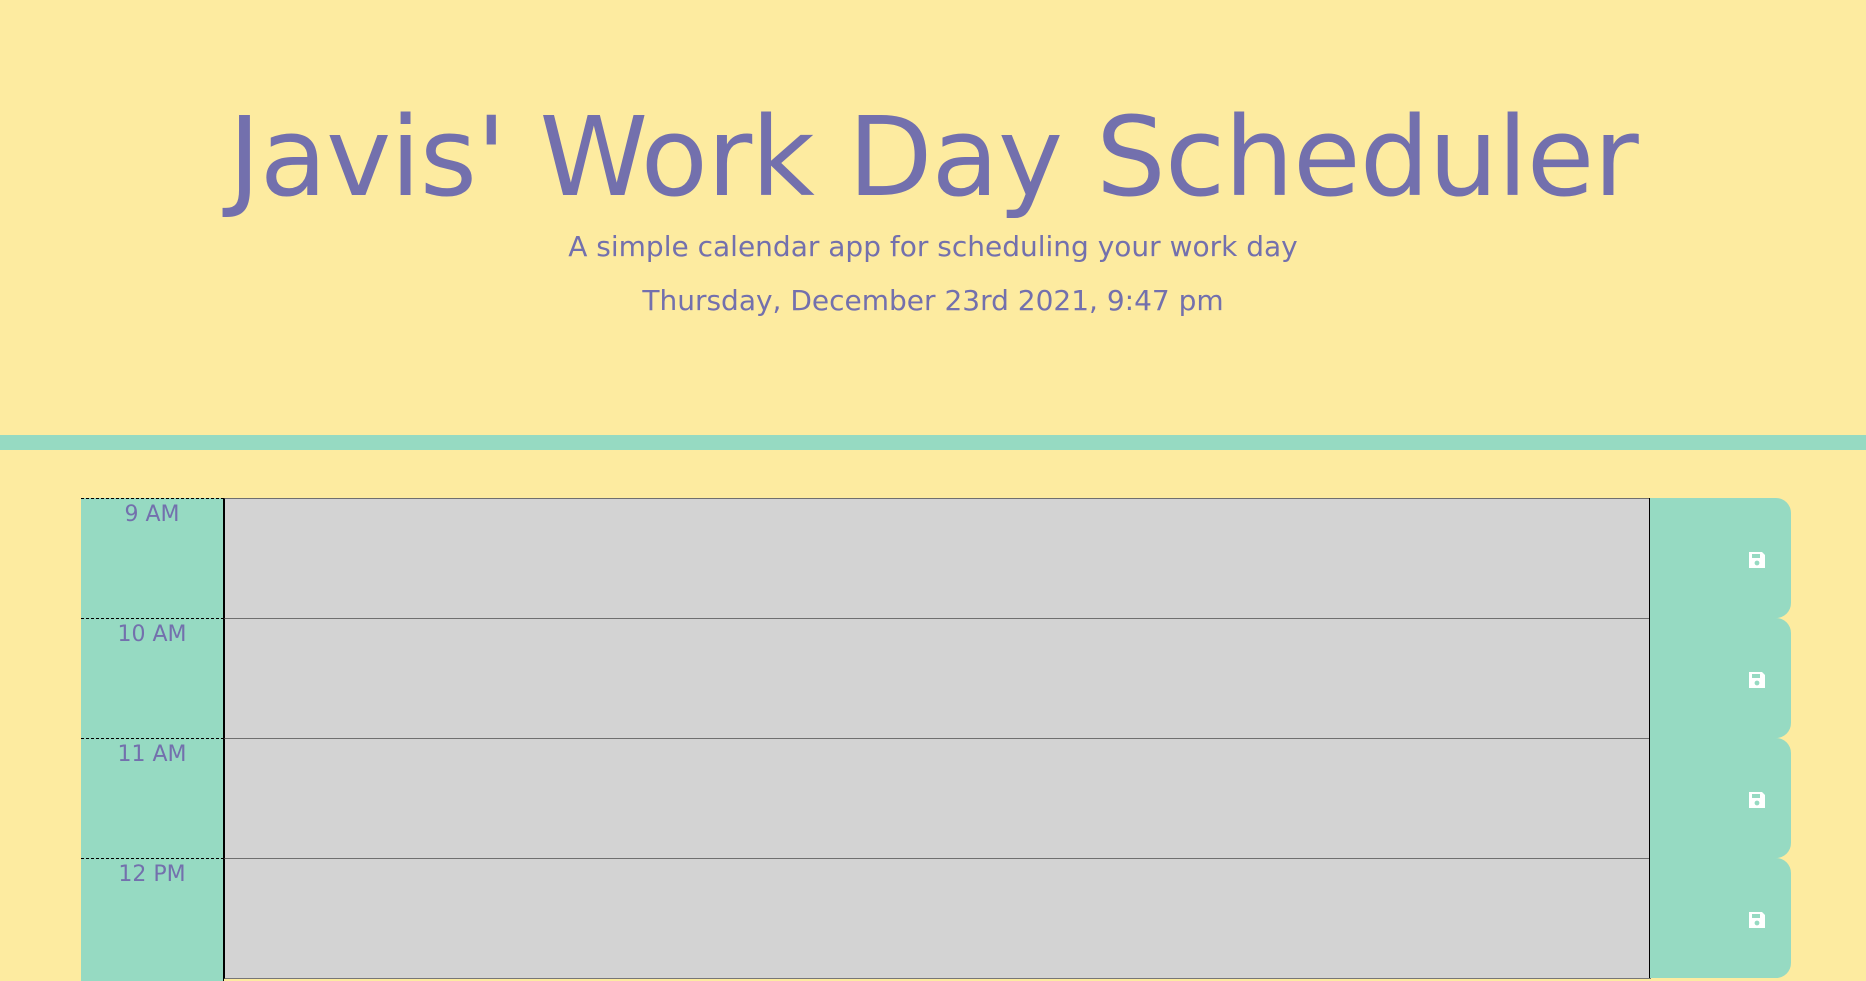  What do you see at coordinates (933, 157) in the screenshot?
I see `page-title: Javis' Work Day Scheduler` at bounding box center [933, 157].